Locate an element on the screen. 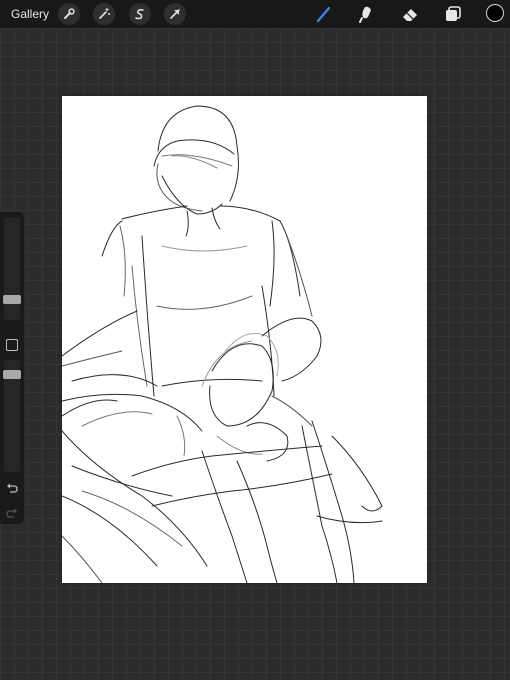  layers-icon is located at coordinates (453, 13).